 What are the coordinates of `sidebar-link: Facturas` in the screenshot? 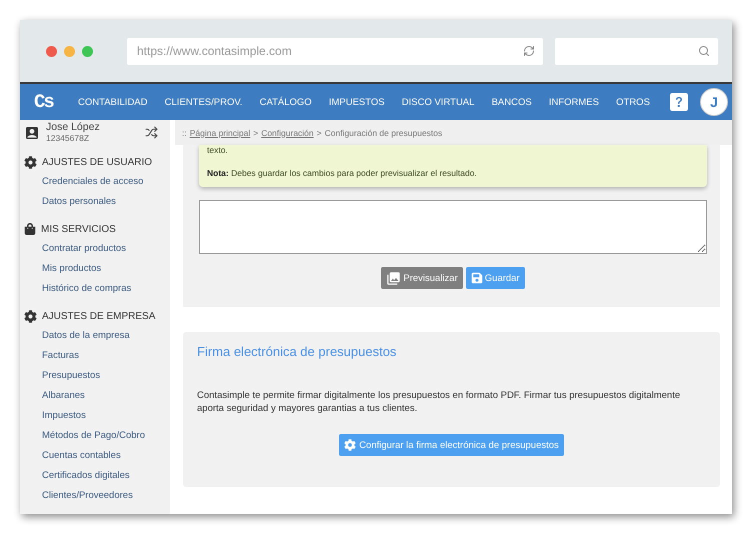 It's located at (95, 356).